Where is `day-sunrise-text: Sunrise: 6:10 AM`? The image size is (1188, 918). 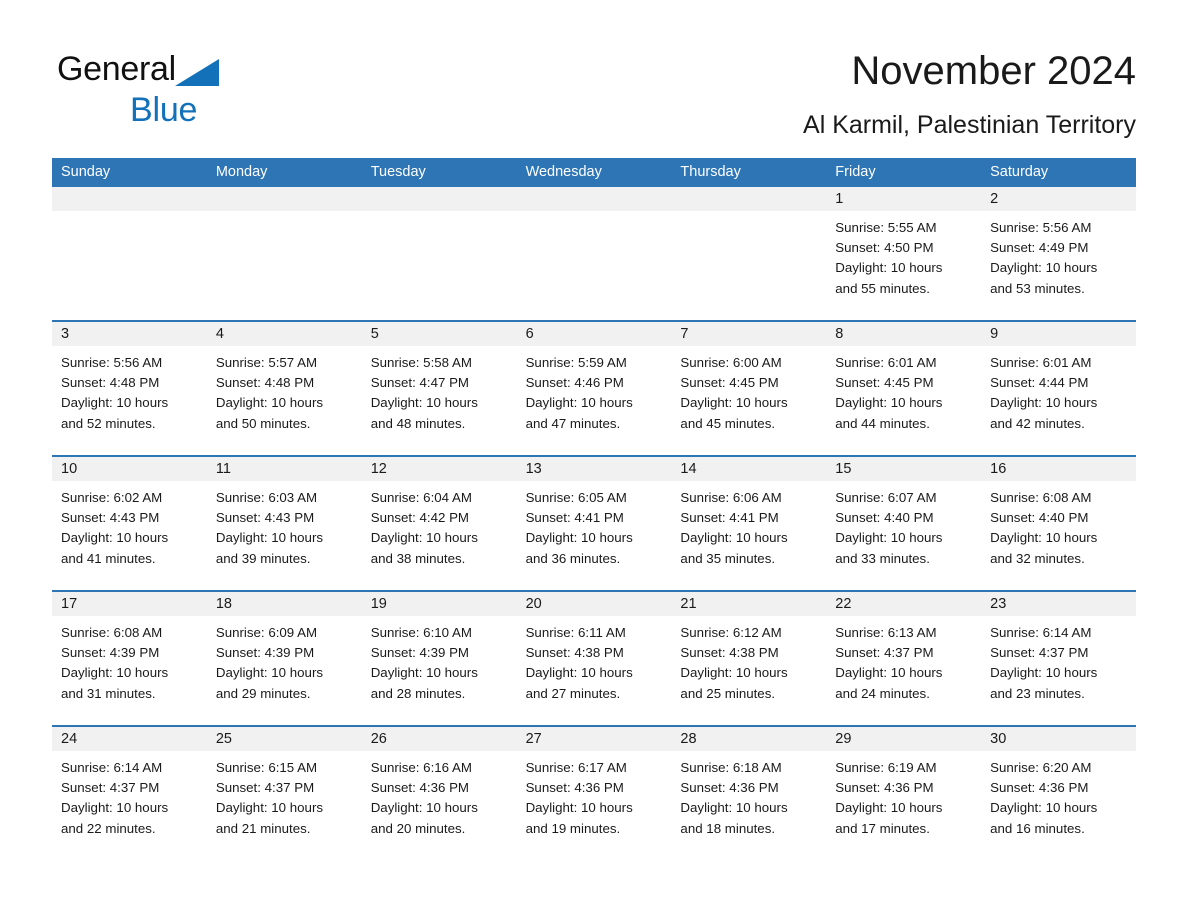 day-sunrise-text: Sunrise: 6:10 AM is located at coordinates (421, 632).